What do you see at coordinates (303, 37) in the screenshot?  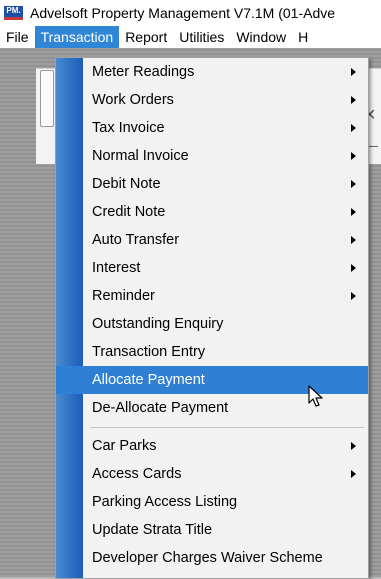 I see `menu-h: H` at bounding box center [303, 37].